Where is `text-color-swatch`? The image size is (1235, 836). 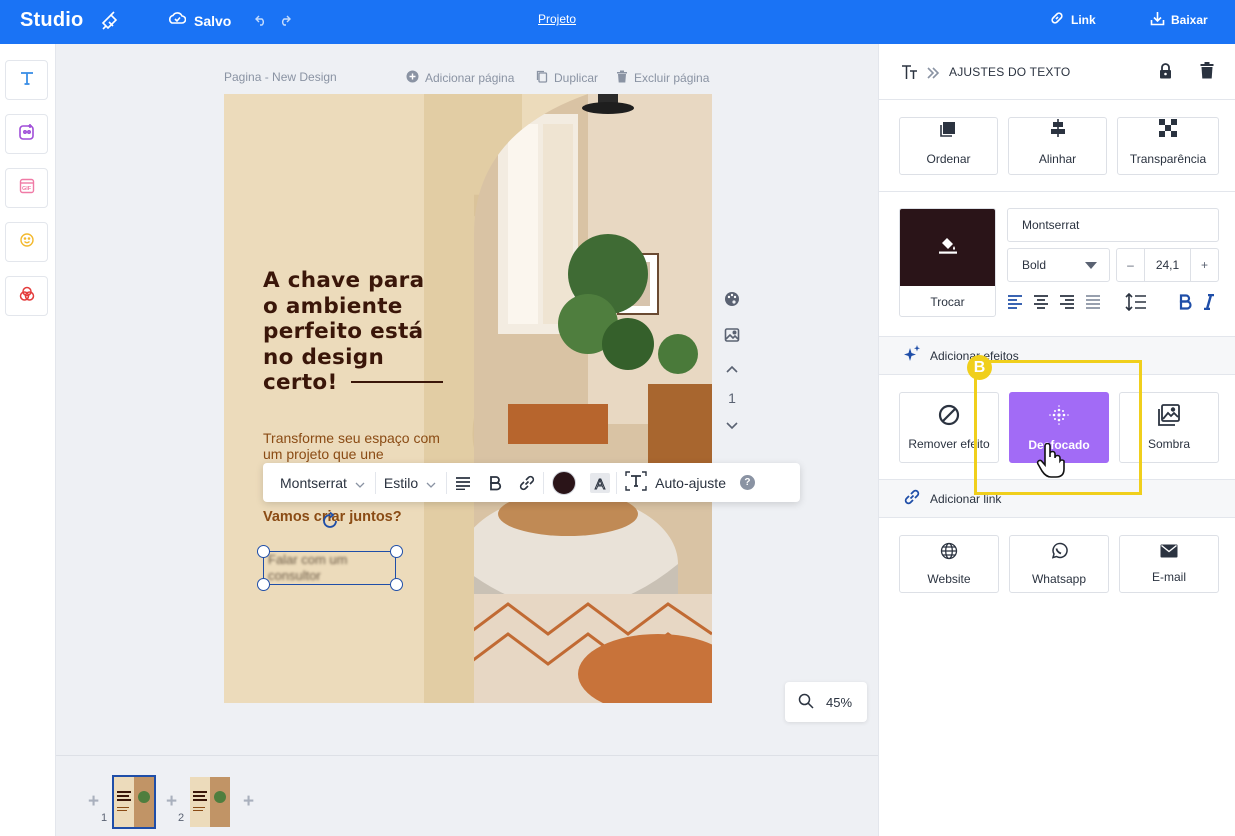 text-color-swatch is located at coordinates (564, 483).